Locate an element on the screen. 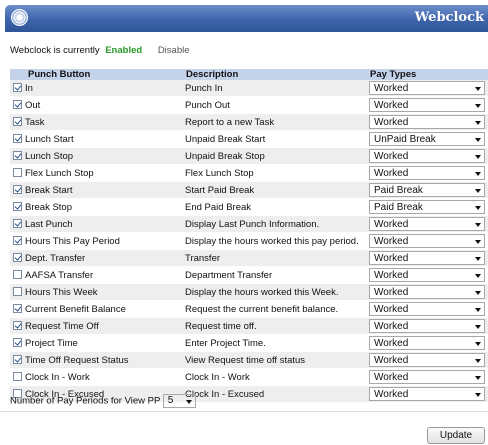 The height and width of the screenshot is (445, 488). punch-button-name: Lunch Start is located at coordinates (49, 139).